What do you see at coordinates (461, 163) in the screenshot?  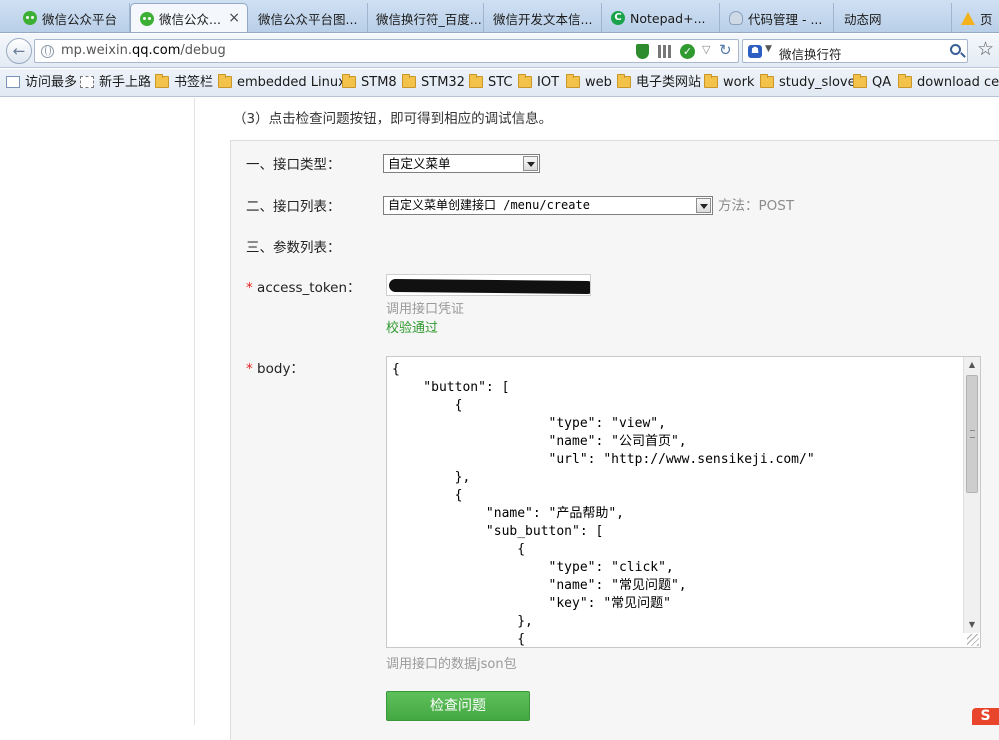 I see `interface-type-select: 自定义菜单` at bounding box center [461, 163].